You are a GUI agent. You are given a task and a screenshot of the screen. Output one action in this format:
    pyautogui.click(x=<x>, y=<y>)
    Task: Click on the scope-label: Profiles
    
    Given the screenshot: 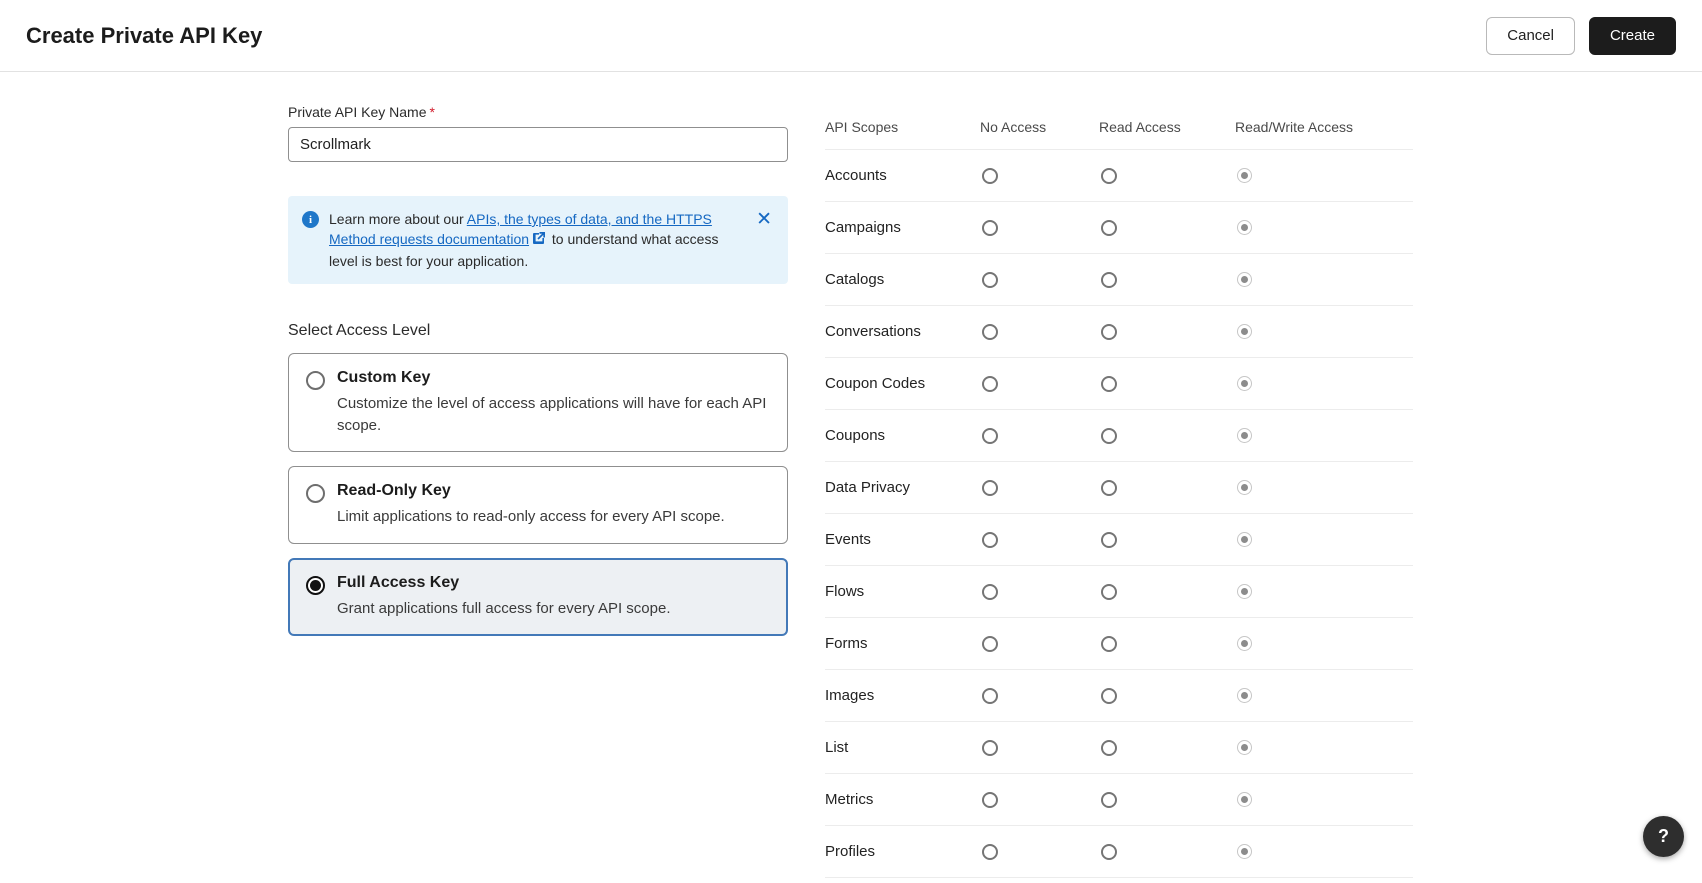 What is the action you would take?
    pyautogui.click(x=850, y=851)
    